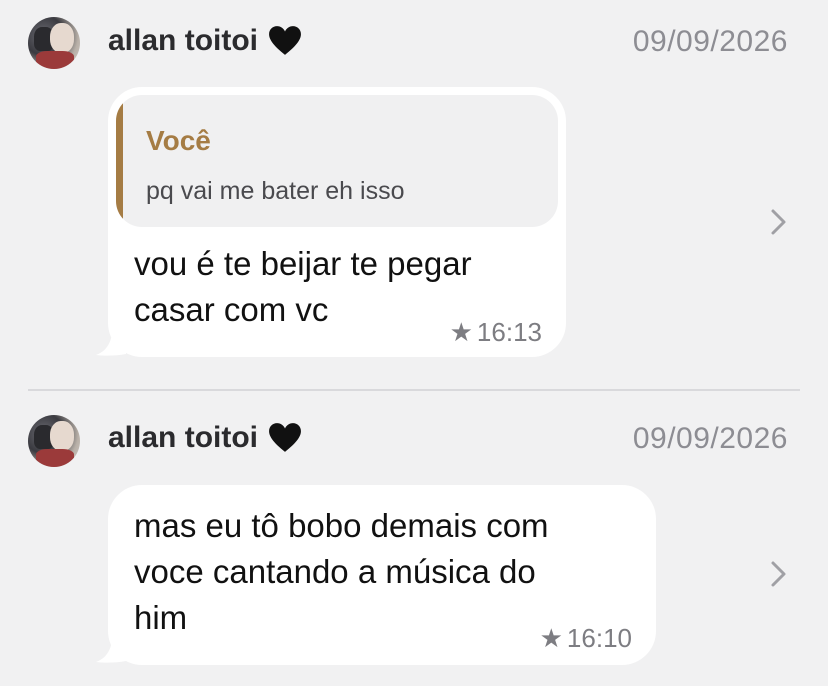 The height and width of the screenshot is (686, 828). What do you see at coordinates (599, 638) in the screenshot?
I see `message-time: 16:10` at bounding box center [599, 638].